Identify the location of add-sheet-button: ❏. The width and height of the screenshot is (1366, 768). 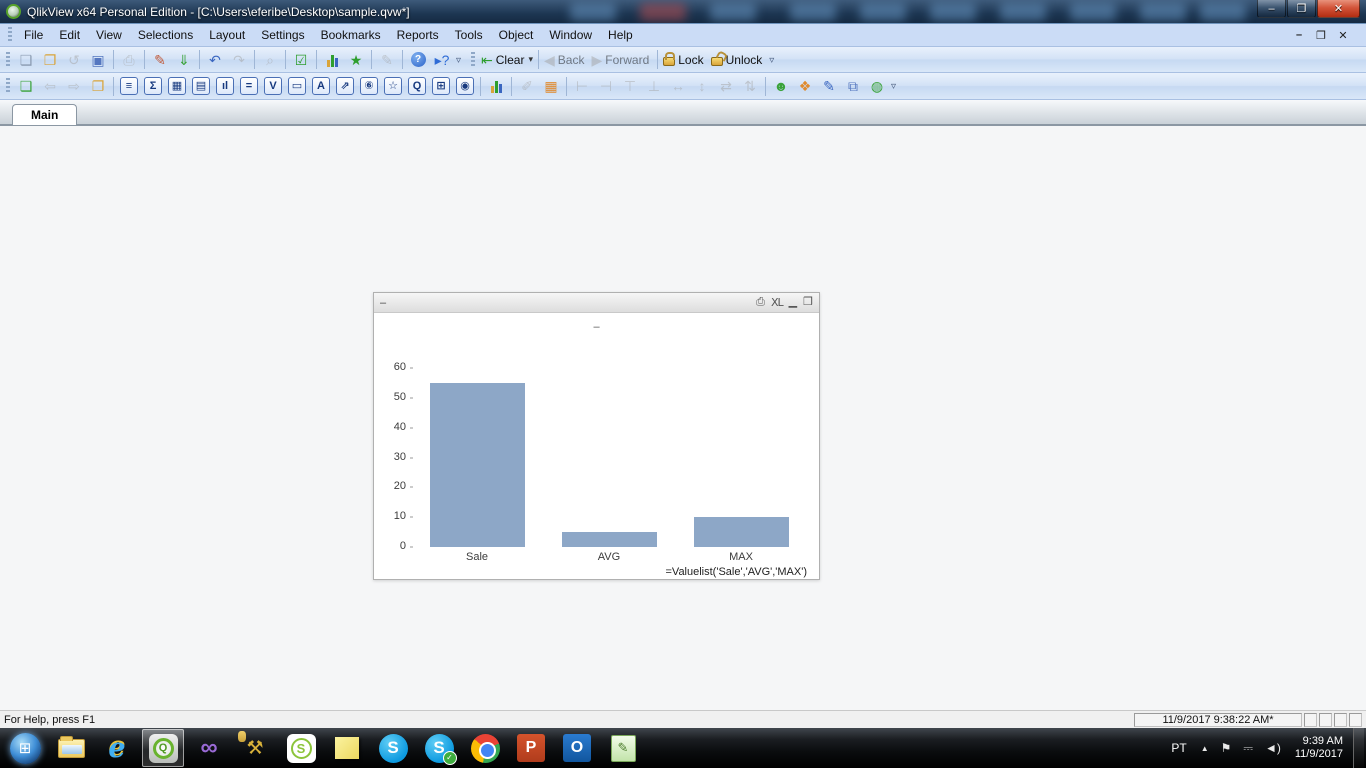
(26, 86).